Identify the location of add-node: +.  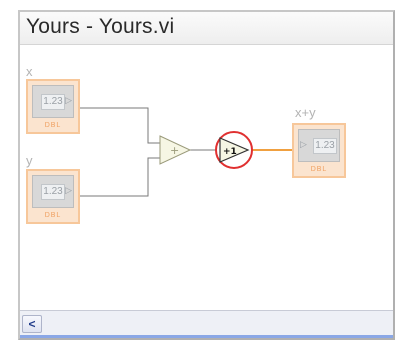
(175, 150).